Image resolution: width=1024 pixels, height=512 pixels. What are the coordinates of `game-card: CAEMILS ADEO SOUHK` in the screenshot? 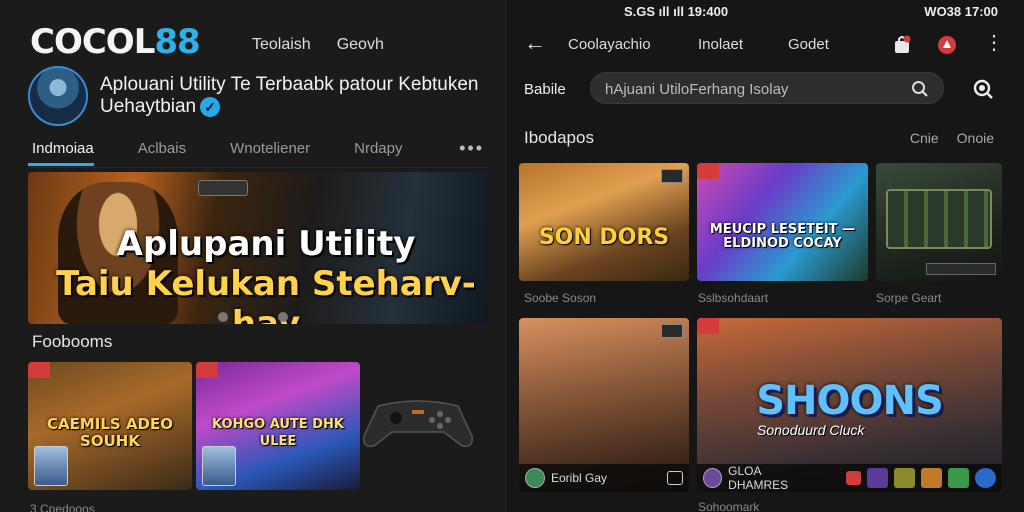 It's located at (110, 426).